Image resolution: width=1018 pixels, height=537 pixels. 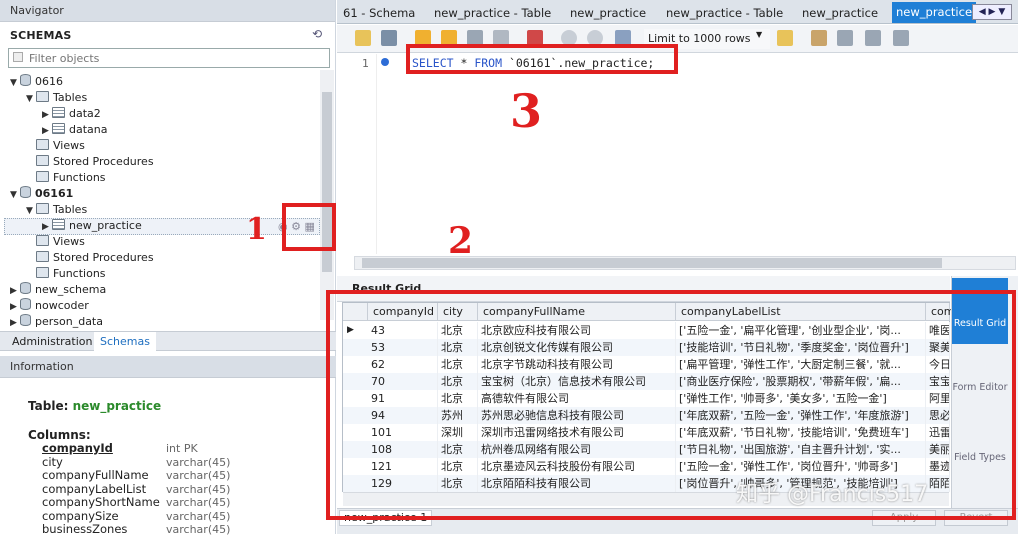 What do you see at coordinates (357, 154) in the screenshot?
I see `line-gutter` at bounding box center [357, 154].